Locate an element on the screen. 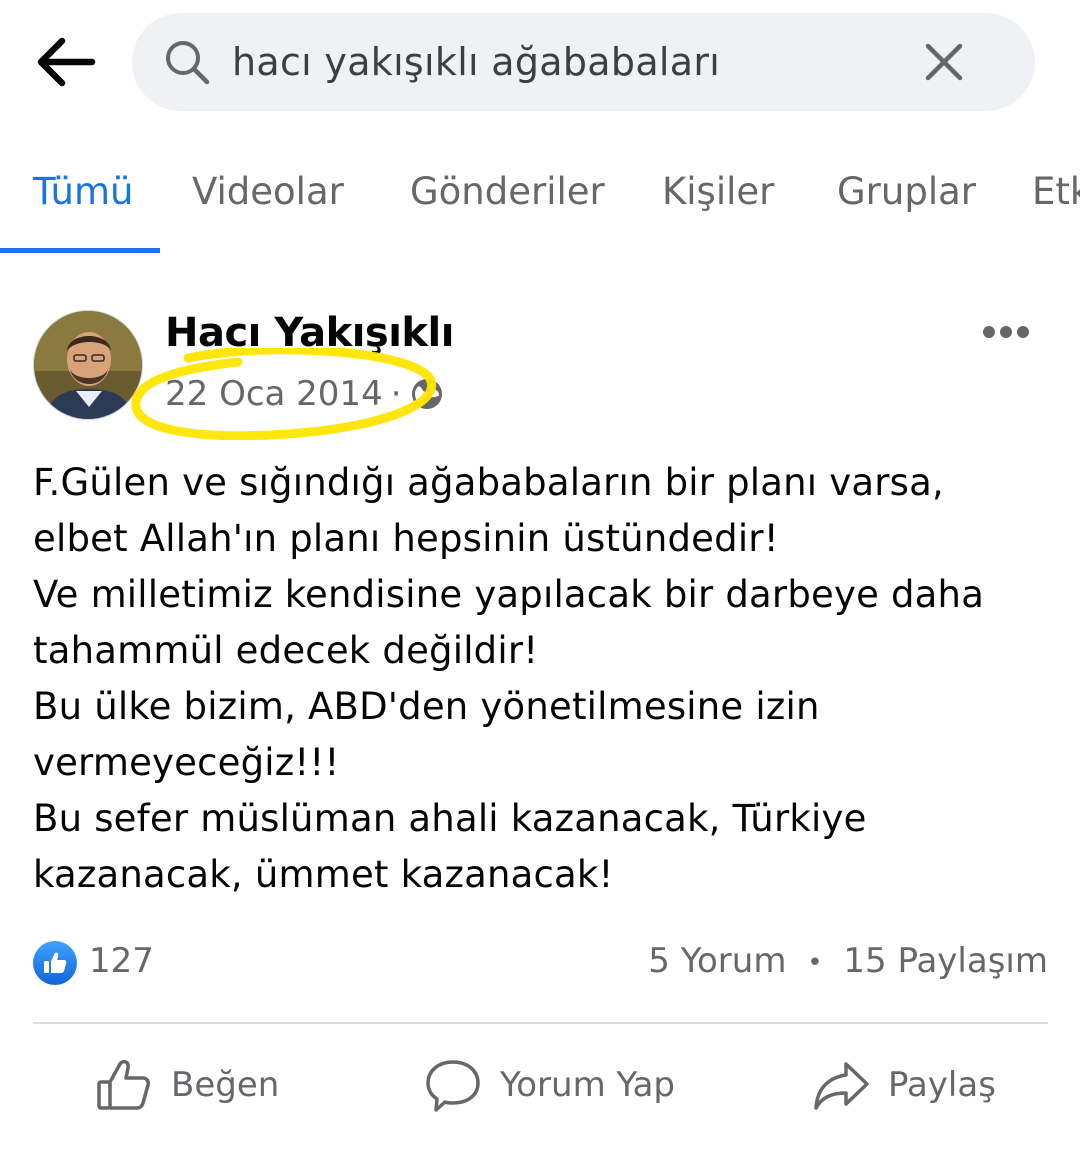 This screenshot has height=1155, width=1080. search-query-text: hacı yakışıklı ağababaları is located at coordinates (476, 62).